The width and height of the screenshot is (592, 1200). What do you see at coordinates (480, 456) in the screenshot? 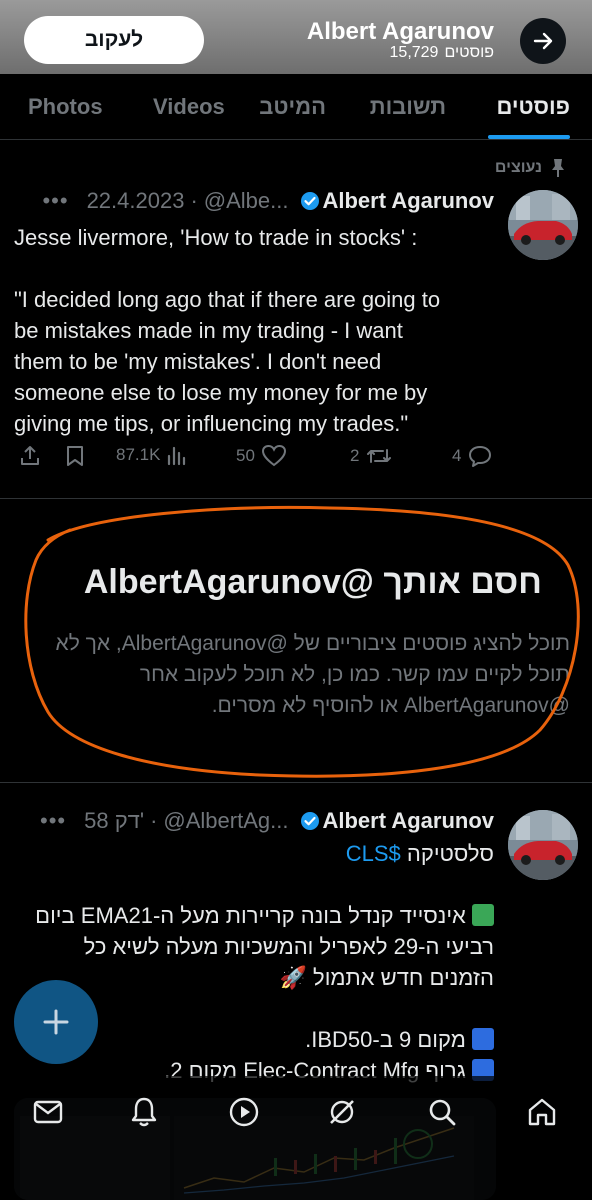
I see `reply-bubble-icon` at bounding box center [480, 456].